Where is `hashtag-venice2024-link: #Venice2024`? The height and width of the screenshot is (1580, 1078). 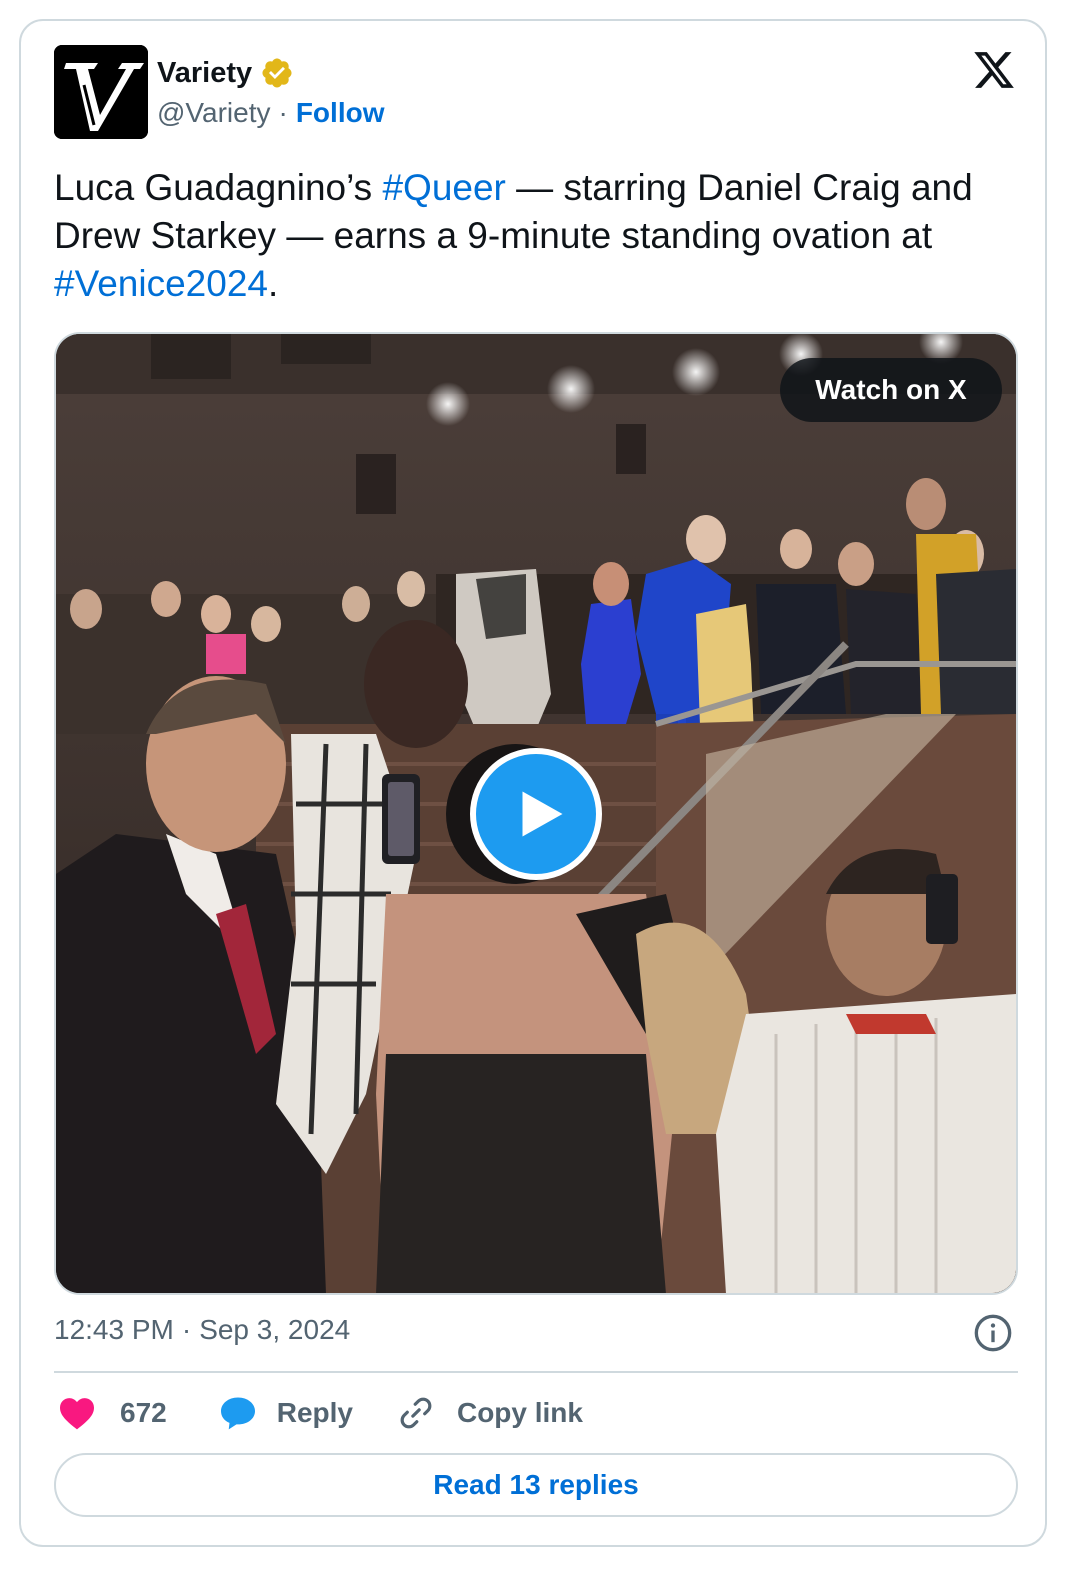 hashtag-venice2024-link: #Venice2024 is located at coordinates (161, 283).